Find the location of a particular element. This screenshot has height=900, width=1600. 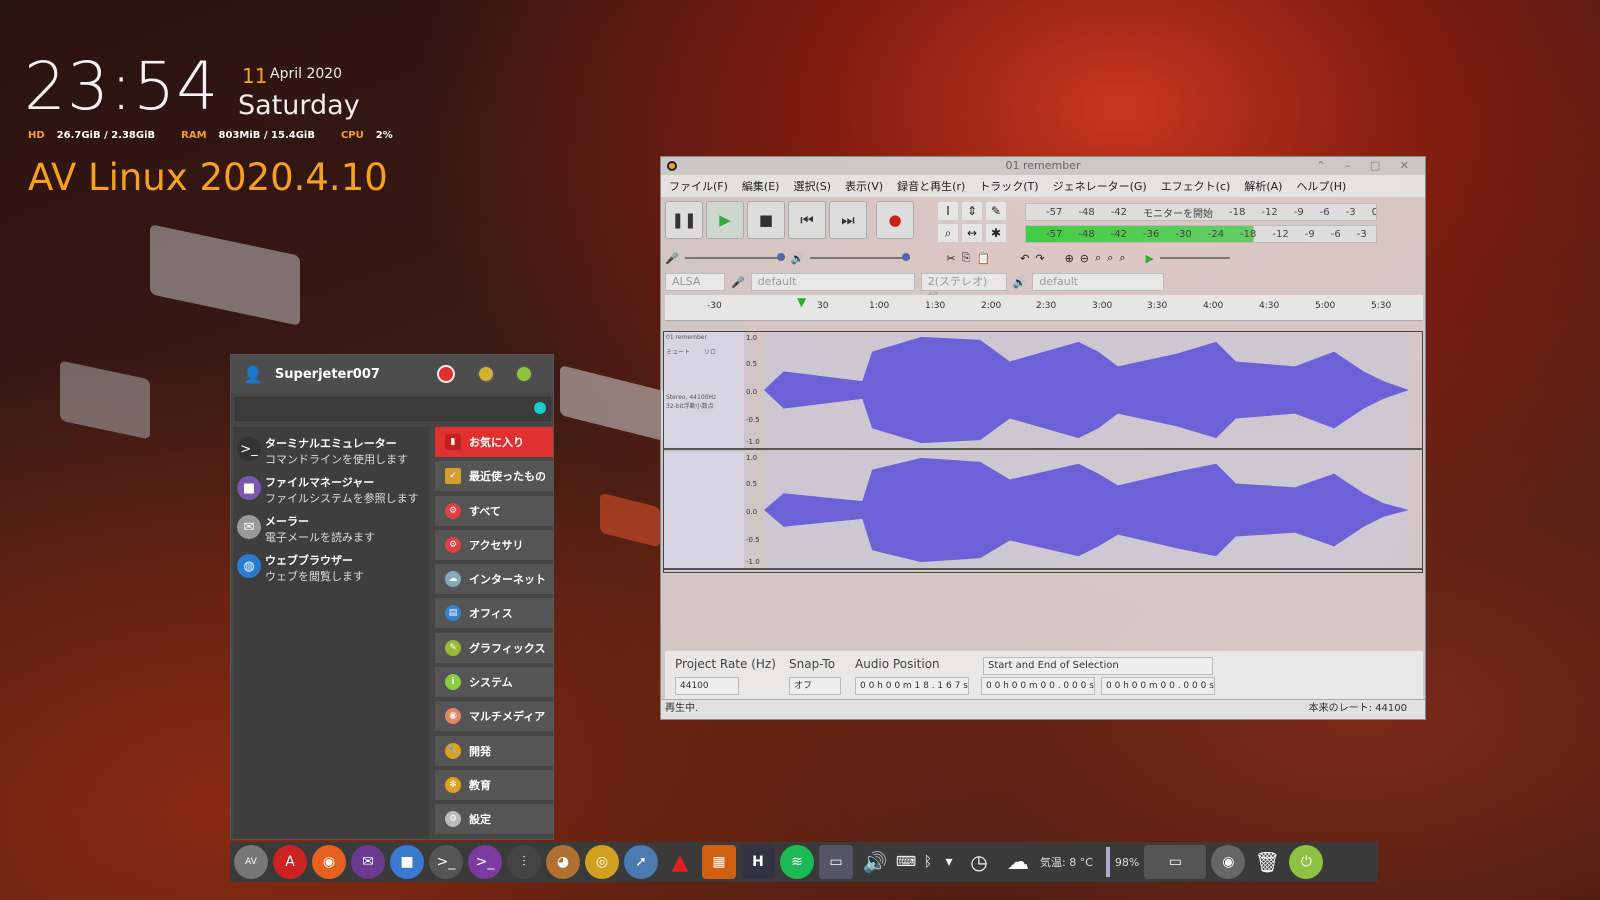

stop-button: ■ is located at coordinates (766, 220).